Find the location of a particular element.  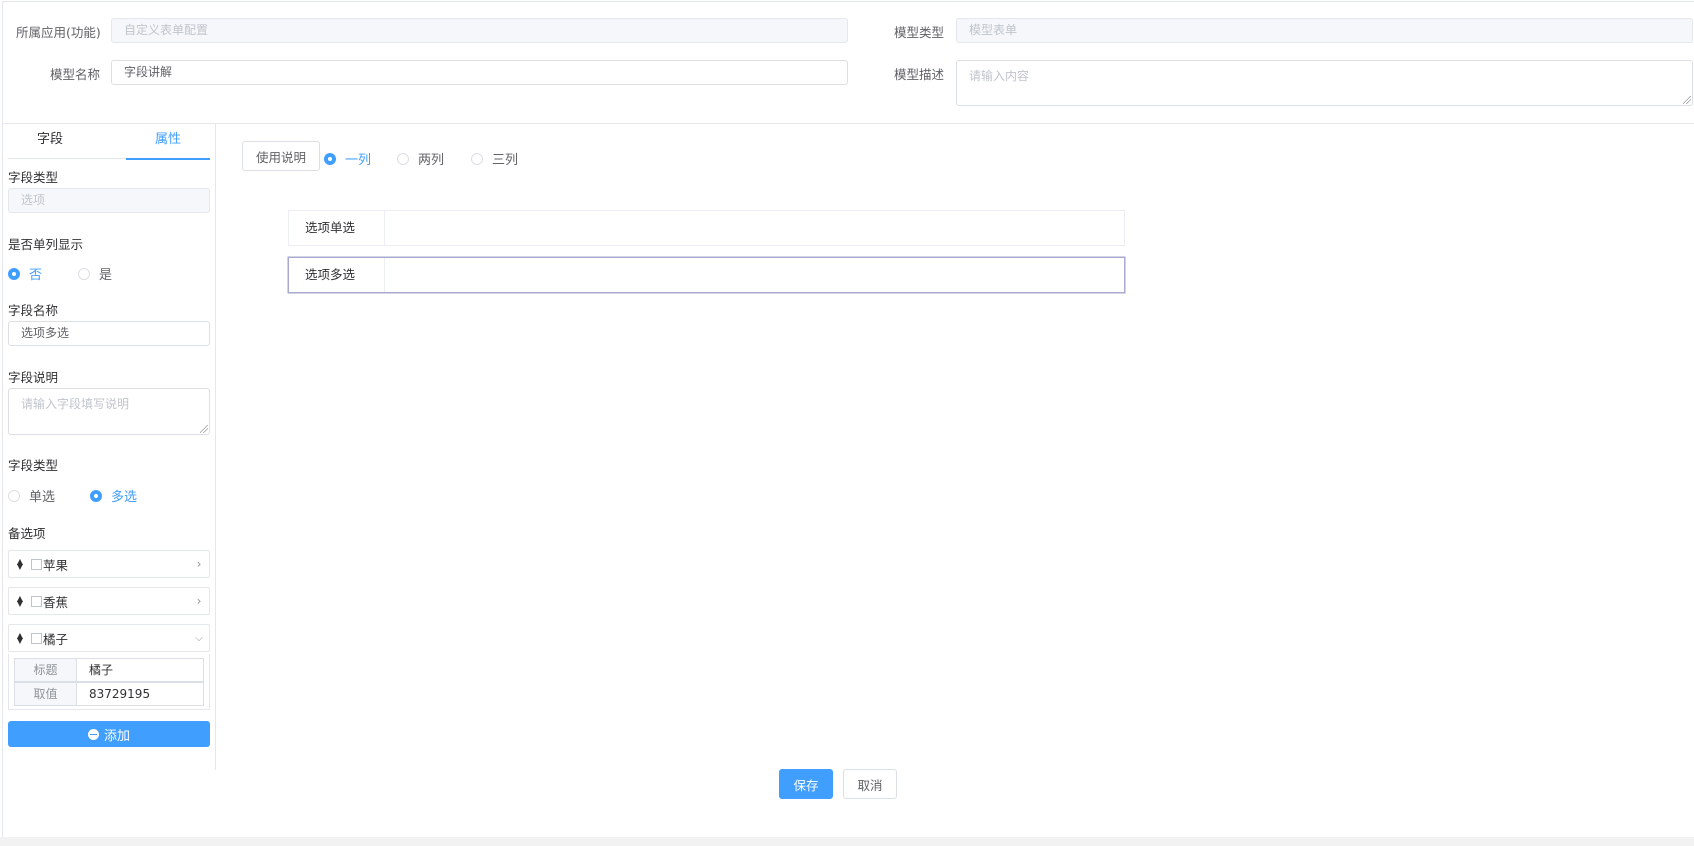

tab-active-indicator is located at coordinates (168, 159).